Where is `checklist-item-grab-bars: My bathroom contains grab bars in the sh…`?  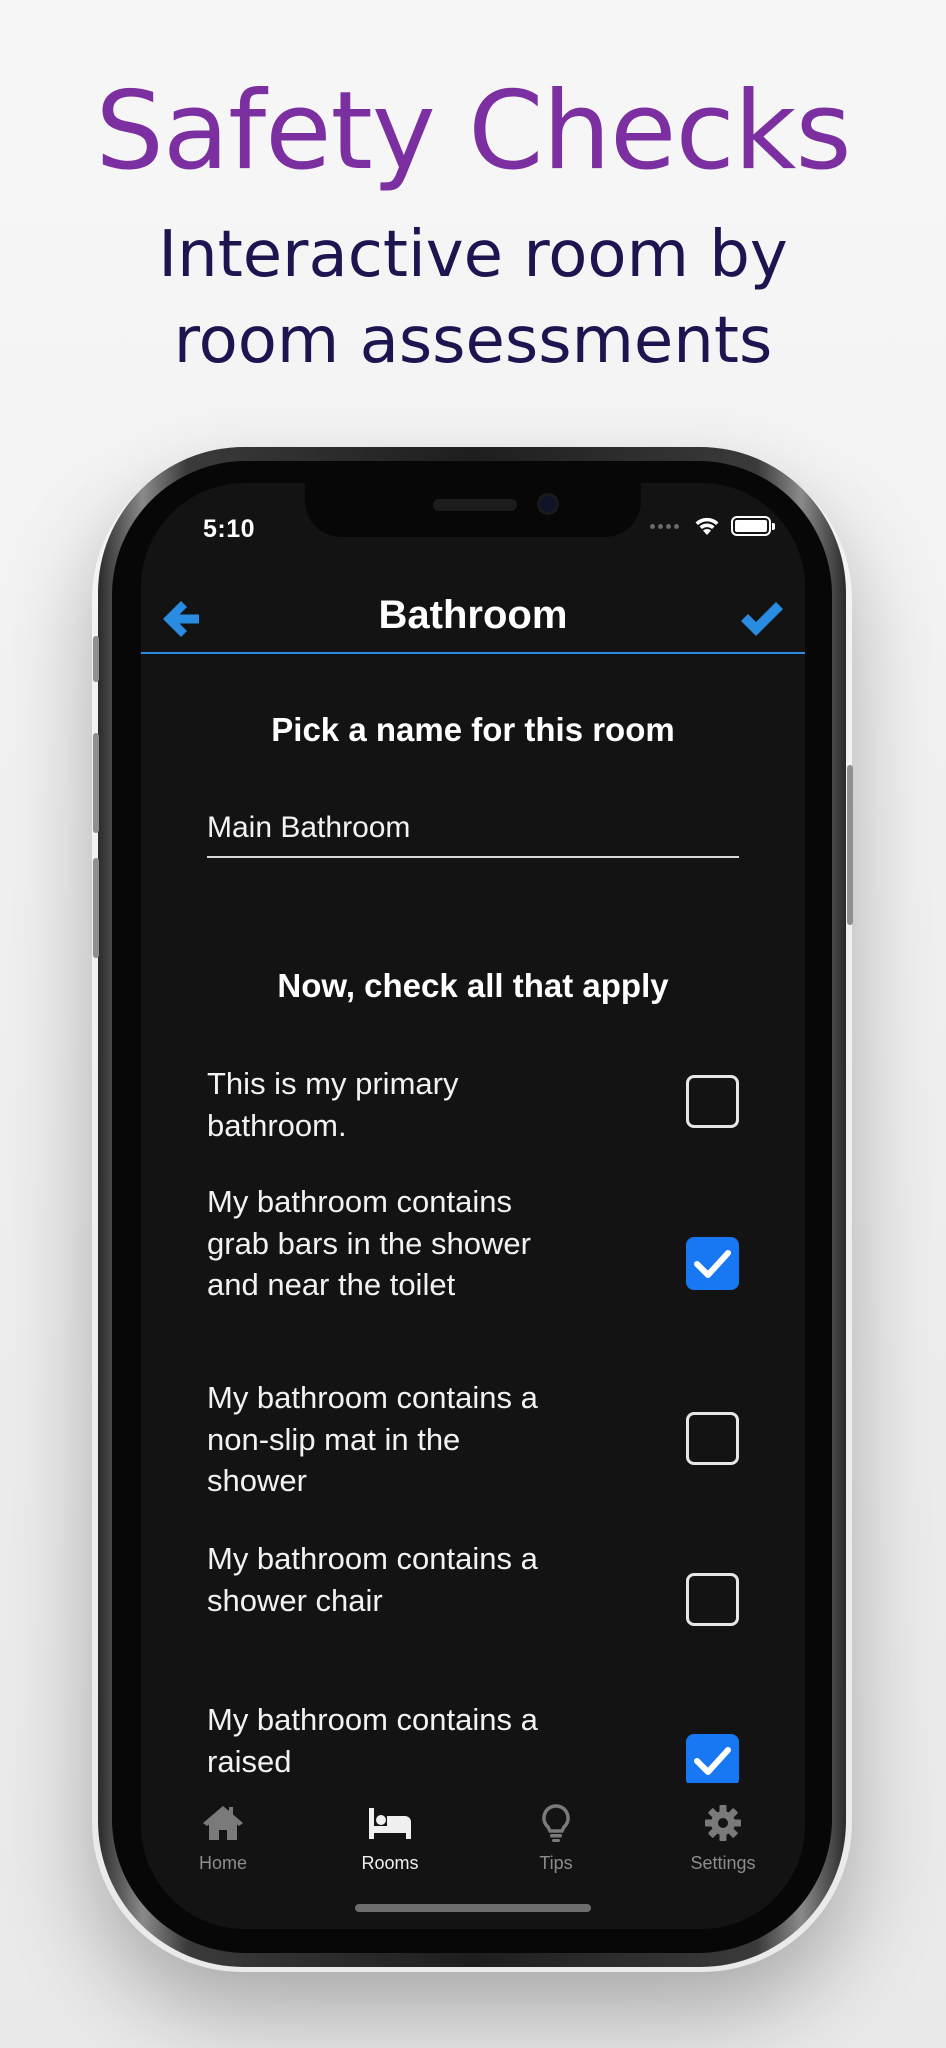 checklist-item-grab-bars: My bathroom contains grab bars in the sh… is located at coordinates (473, 1243).